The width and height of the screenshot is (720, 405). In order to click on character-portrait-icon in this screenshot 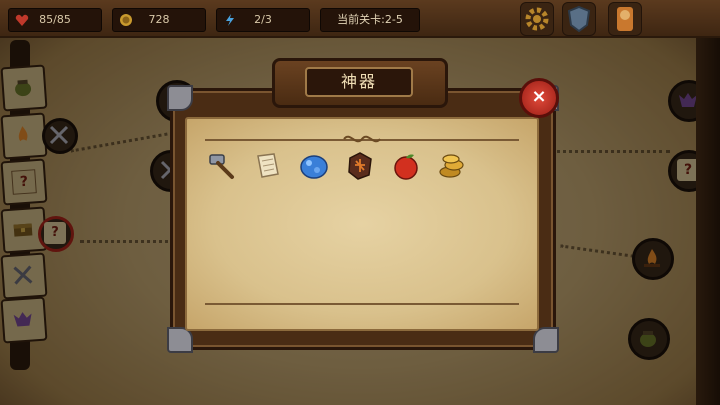, I will do `click(625, 19)`.